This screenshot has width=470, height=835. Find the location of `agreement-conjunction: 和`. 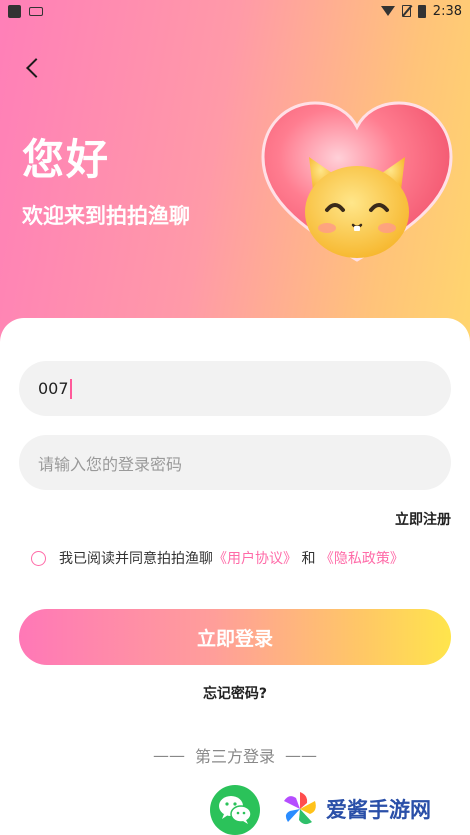

agreement-conjunction: 和 is located at coordinates (308, 559).